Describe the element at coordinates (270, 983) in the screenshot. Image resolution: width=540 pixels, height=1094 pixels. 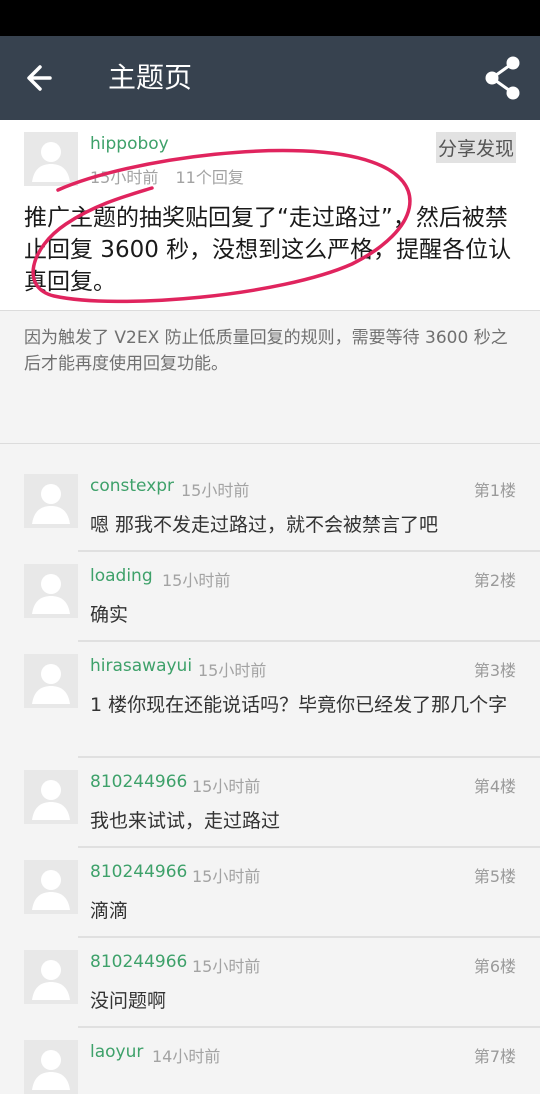
I see `reply-item: 810244966 15小时前 第6楼 没问题啊` at that location.